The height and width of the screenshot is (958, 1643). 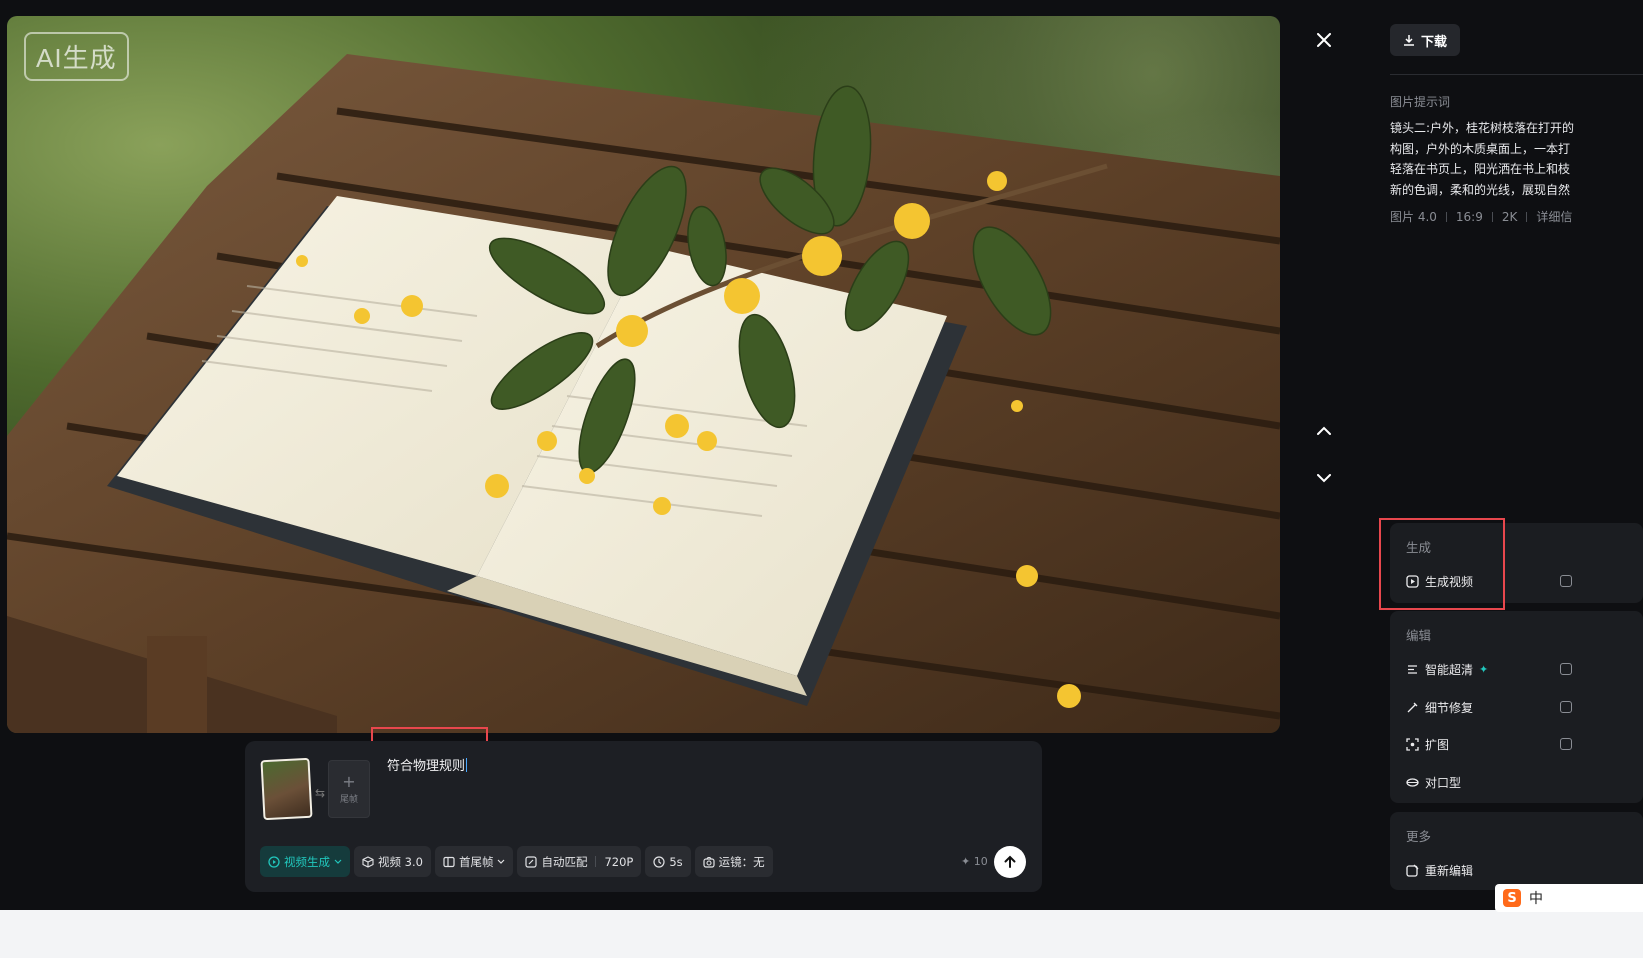 What do you see at coordinates (1516, 851) in the screenshot?
I see `more-card: 更多 重新编辑` at bounding box center [1516, 851].